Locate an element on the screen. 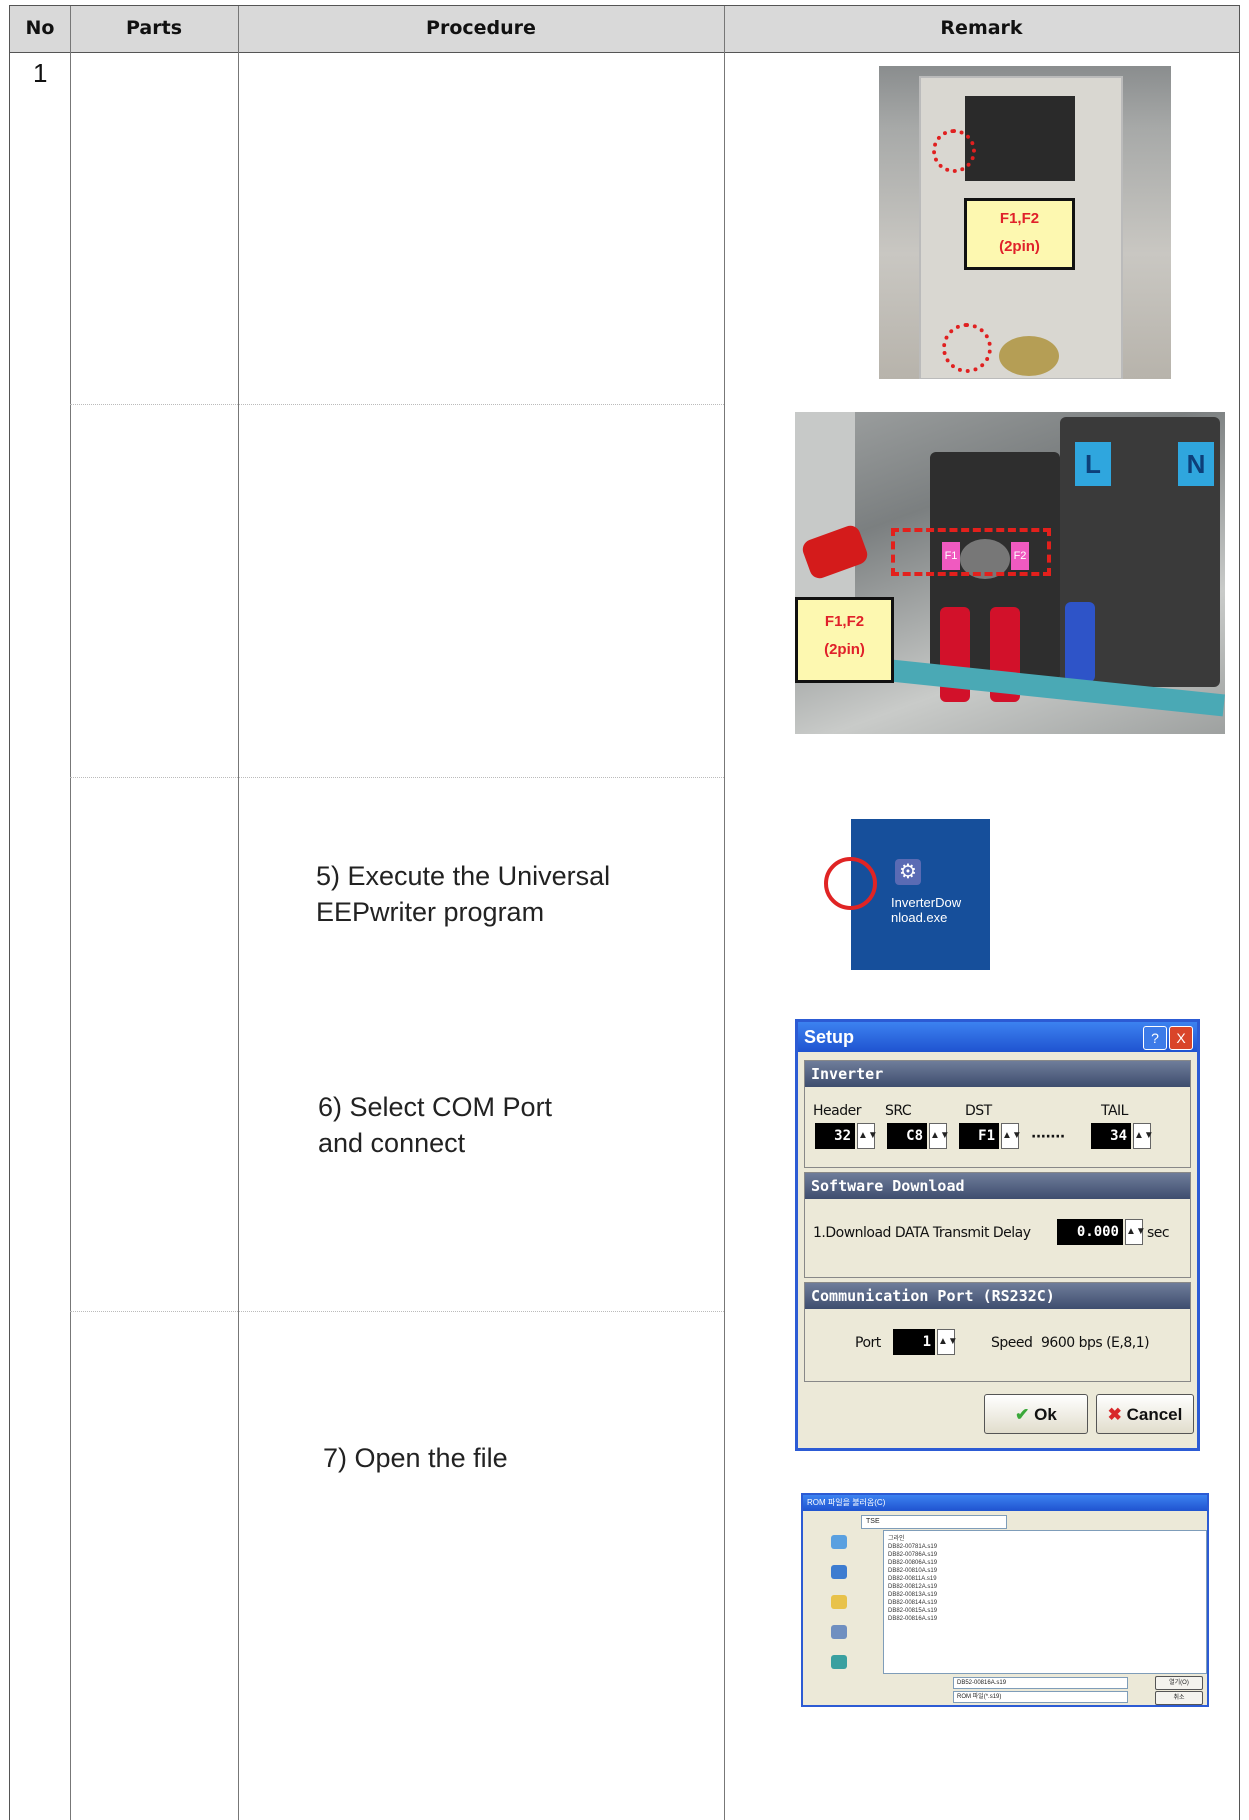 The height and width of the screenshot is (1820, 1249). header-no: No is located at coordinates (40, 28).